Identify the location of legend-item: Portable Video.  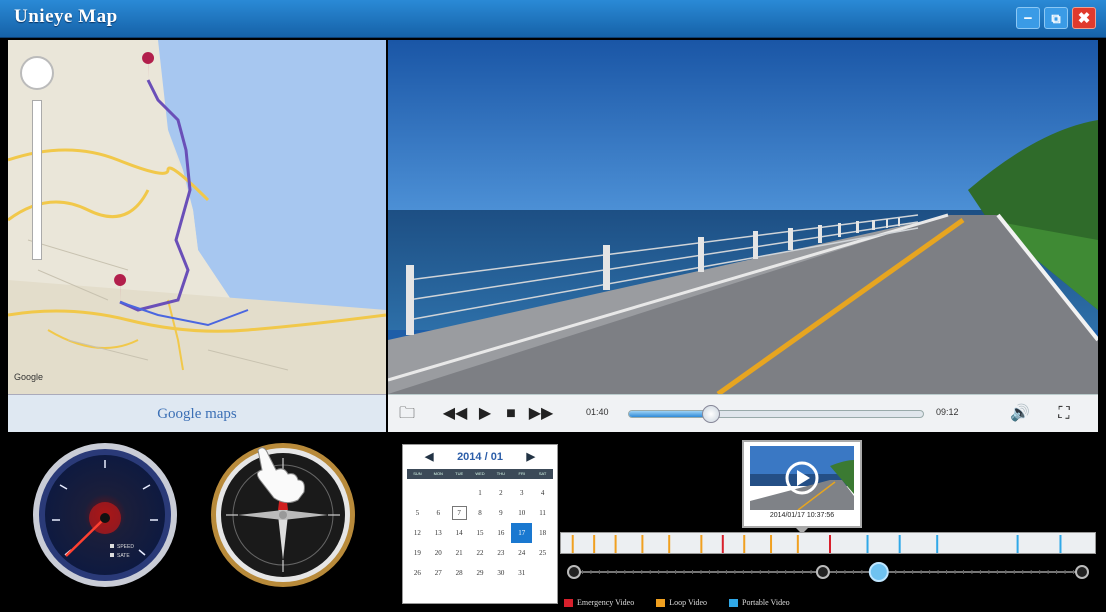
(759, 602).